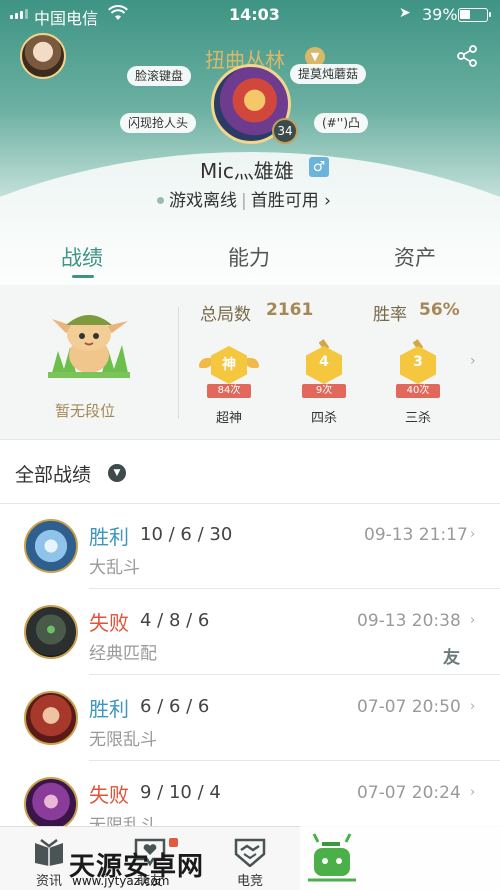 Image resolution: width=500 pixels, height=890 pixels. What do you see at coordinates (250, 546) in the screenshot?
I see `match-row: 胜利 10 / 6 / 30 大乱斗 09-13 21:17 ›` at bounding box center [250, 546].